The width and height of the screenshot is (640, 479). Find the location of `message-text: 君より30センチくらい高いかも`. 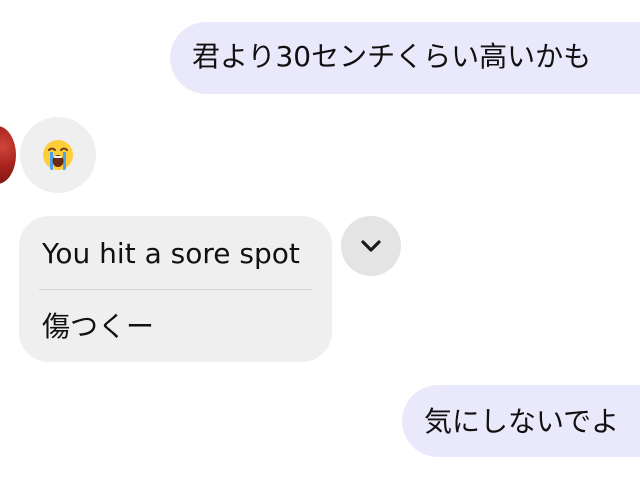

message-text: 君より30センチくらい高いかも is located at coordinates (392, 56).